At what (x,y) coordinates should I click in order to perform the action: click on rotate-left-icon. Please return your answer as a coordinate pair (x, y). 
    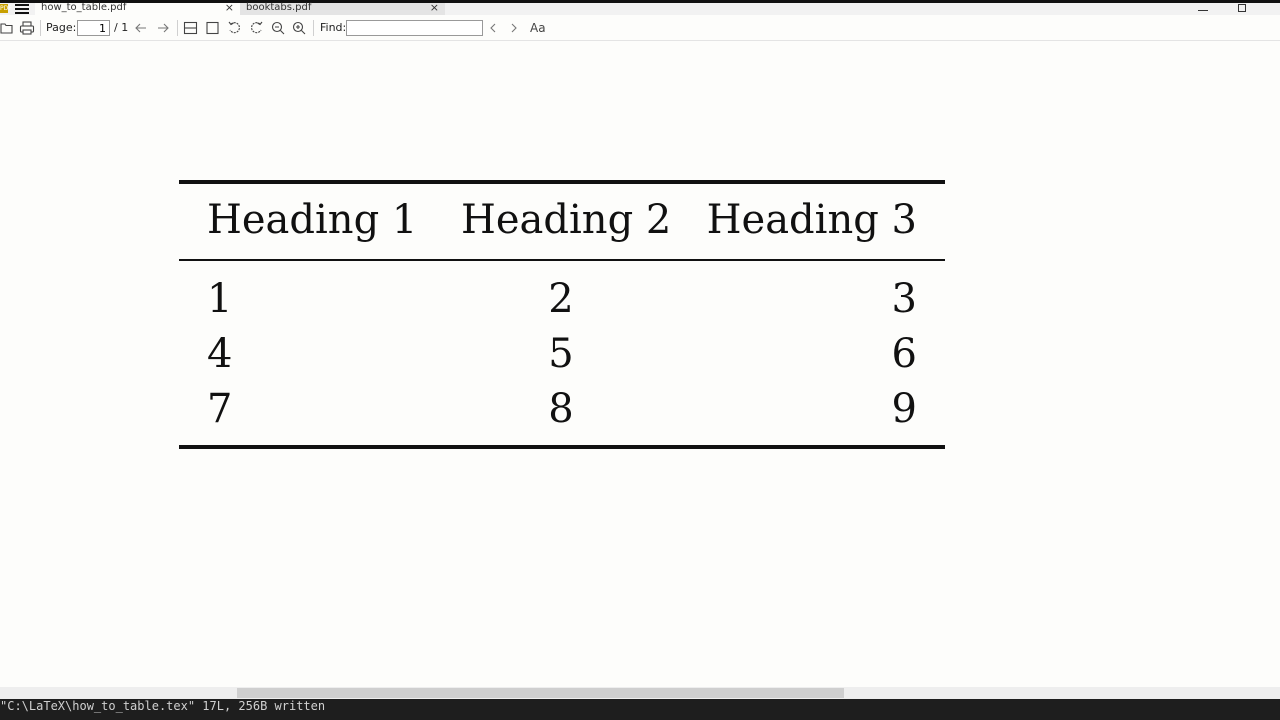
    Looking at the image, I should click on (234, 28).